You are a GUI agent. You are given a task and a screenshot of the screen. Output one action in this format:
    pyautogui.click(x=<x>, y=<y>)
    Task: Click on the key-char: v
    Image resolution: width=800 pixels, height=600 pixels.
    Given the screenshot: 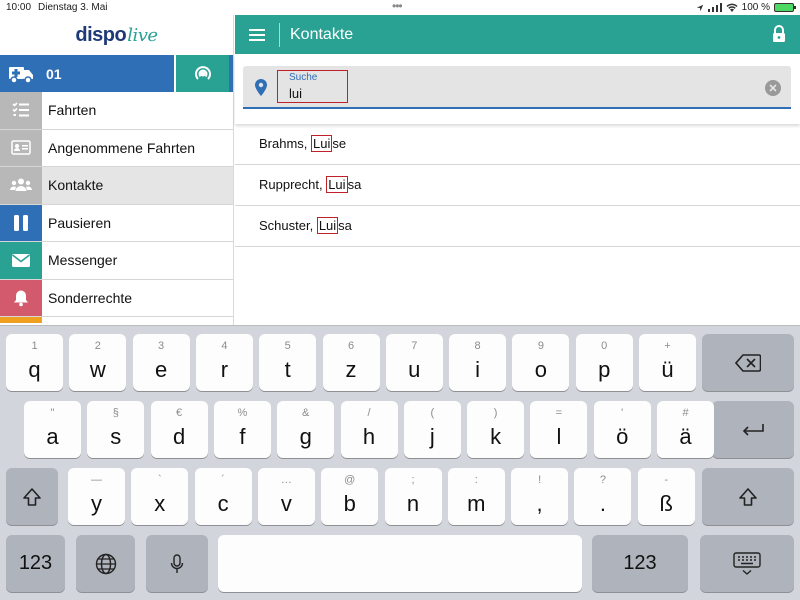 What is the action you would take?
    pyautogui.click(x=286, y=503)
    